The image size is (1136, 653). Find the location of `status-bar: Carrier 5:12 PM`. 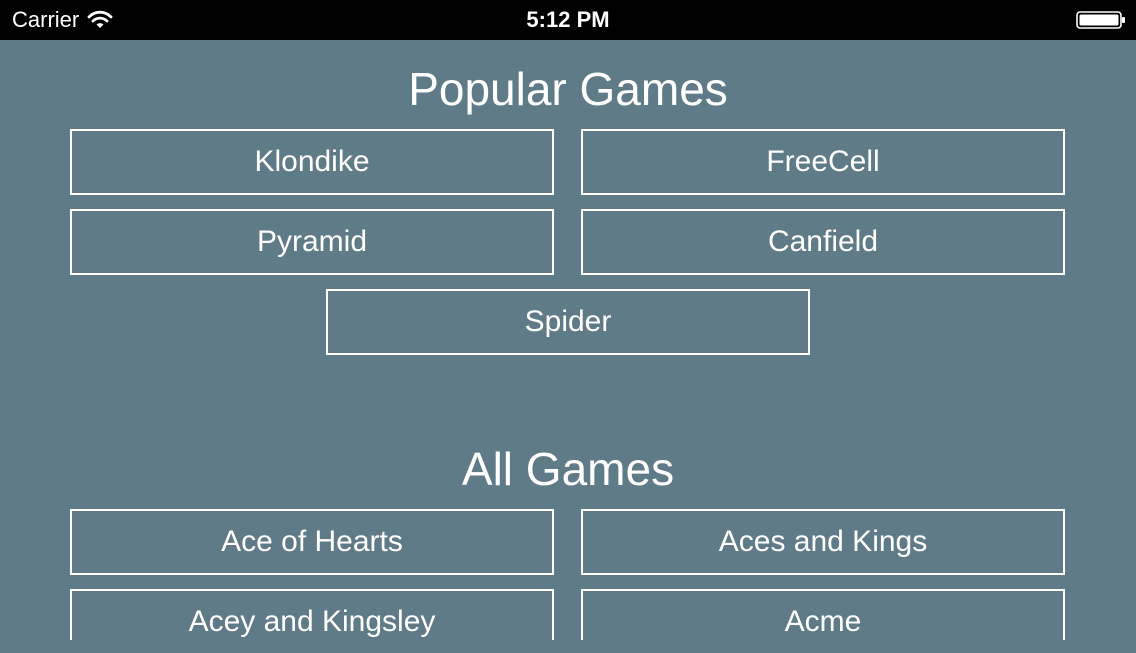

status-bar: Carrier 5:12 PM is located at coordinates (568, 20).